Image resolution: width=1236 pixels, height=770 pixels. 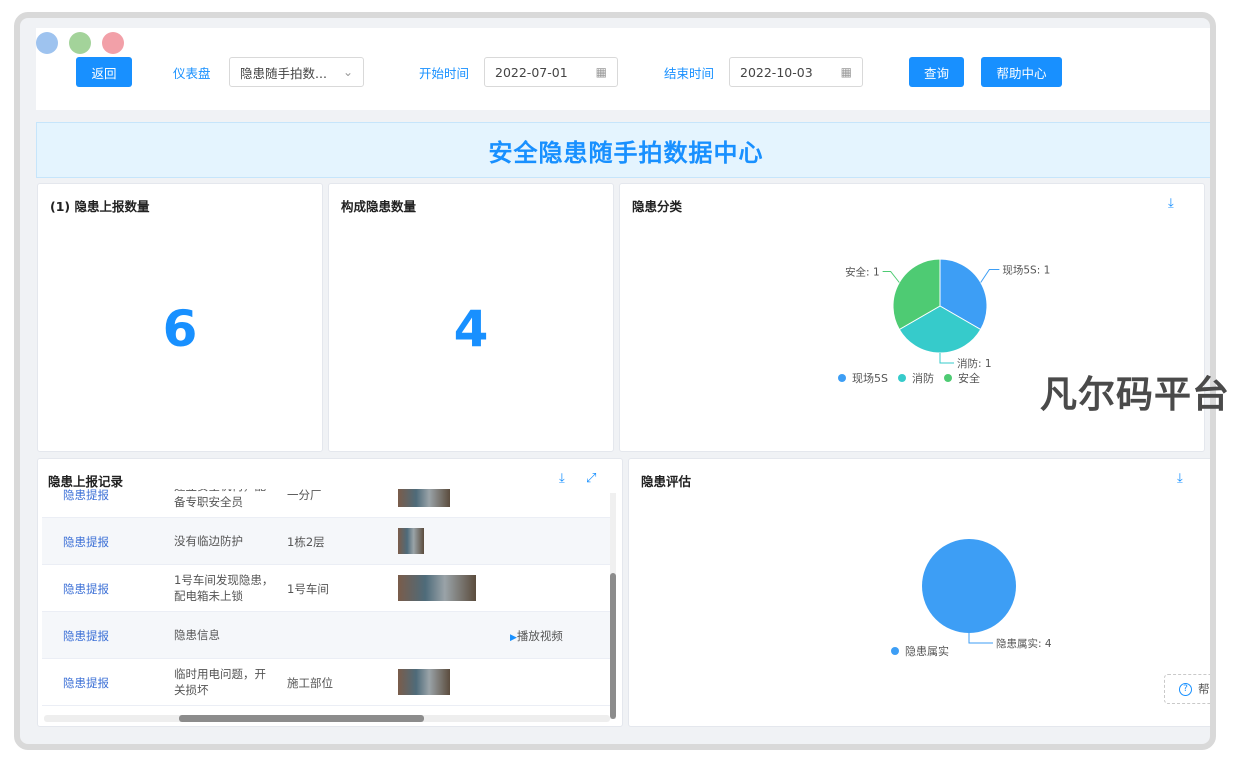 I want to click on table-row: 隐患提报 1号车间发现隐患，配电箱未上锁 1号车间, so click(x=327, y=588).